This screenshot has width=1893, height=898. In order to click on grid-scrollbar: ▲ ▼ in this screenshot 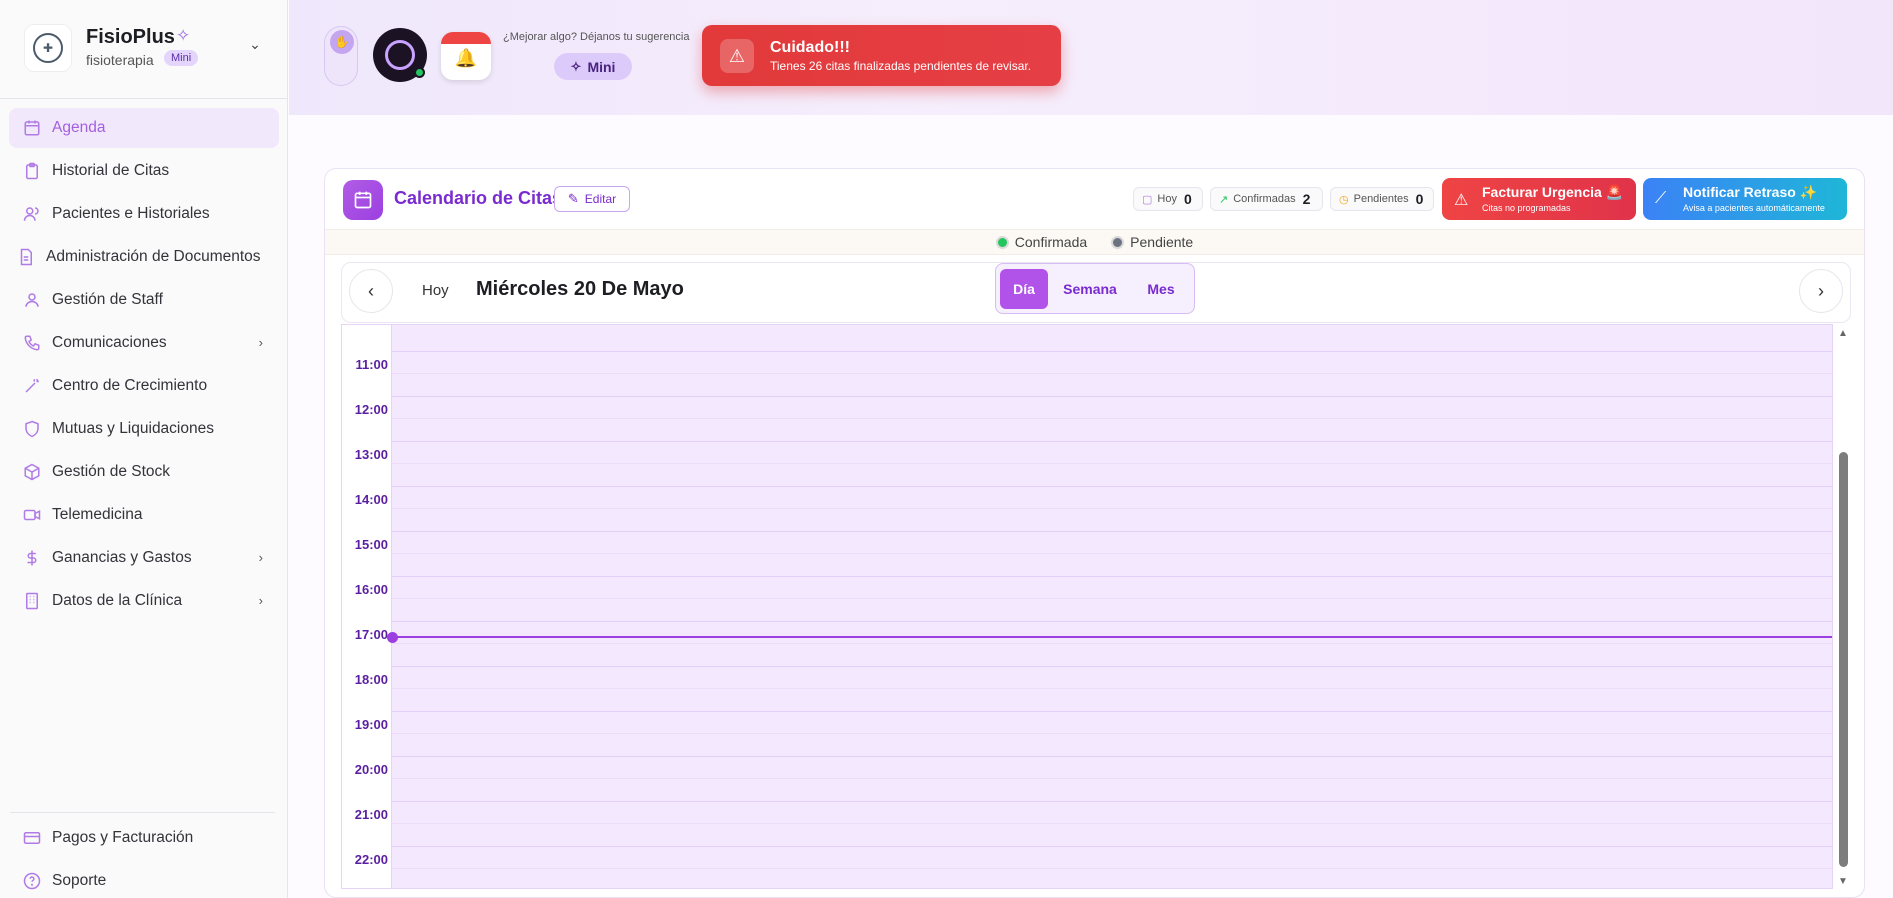, I will do `click(1843, 606)`.